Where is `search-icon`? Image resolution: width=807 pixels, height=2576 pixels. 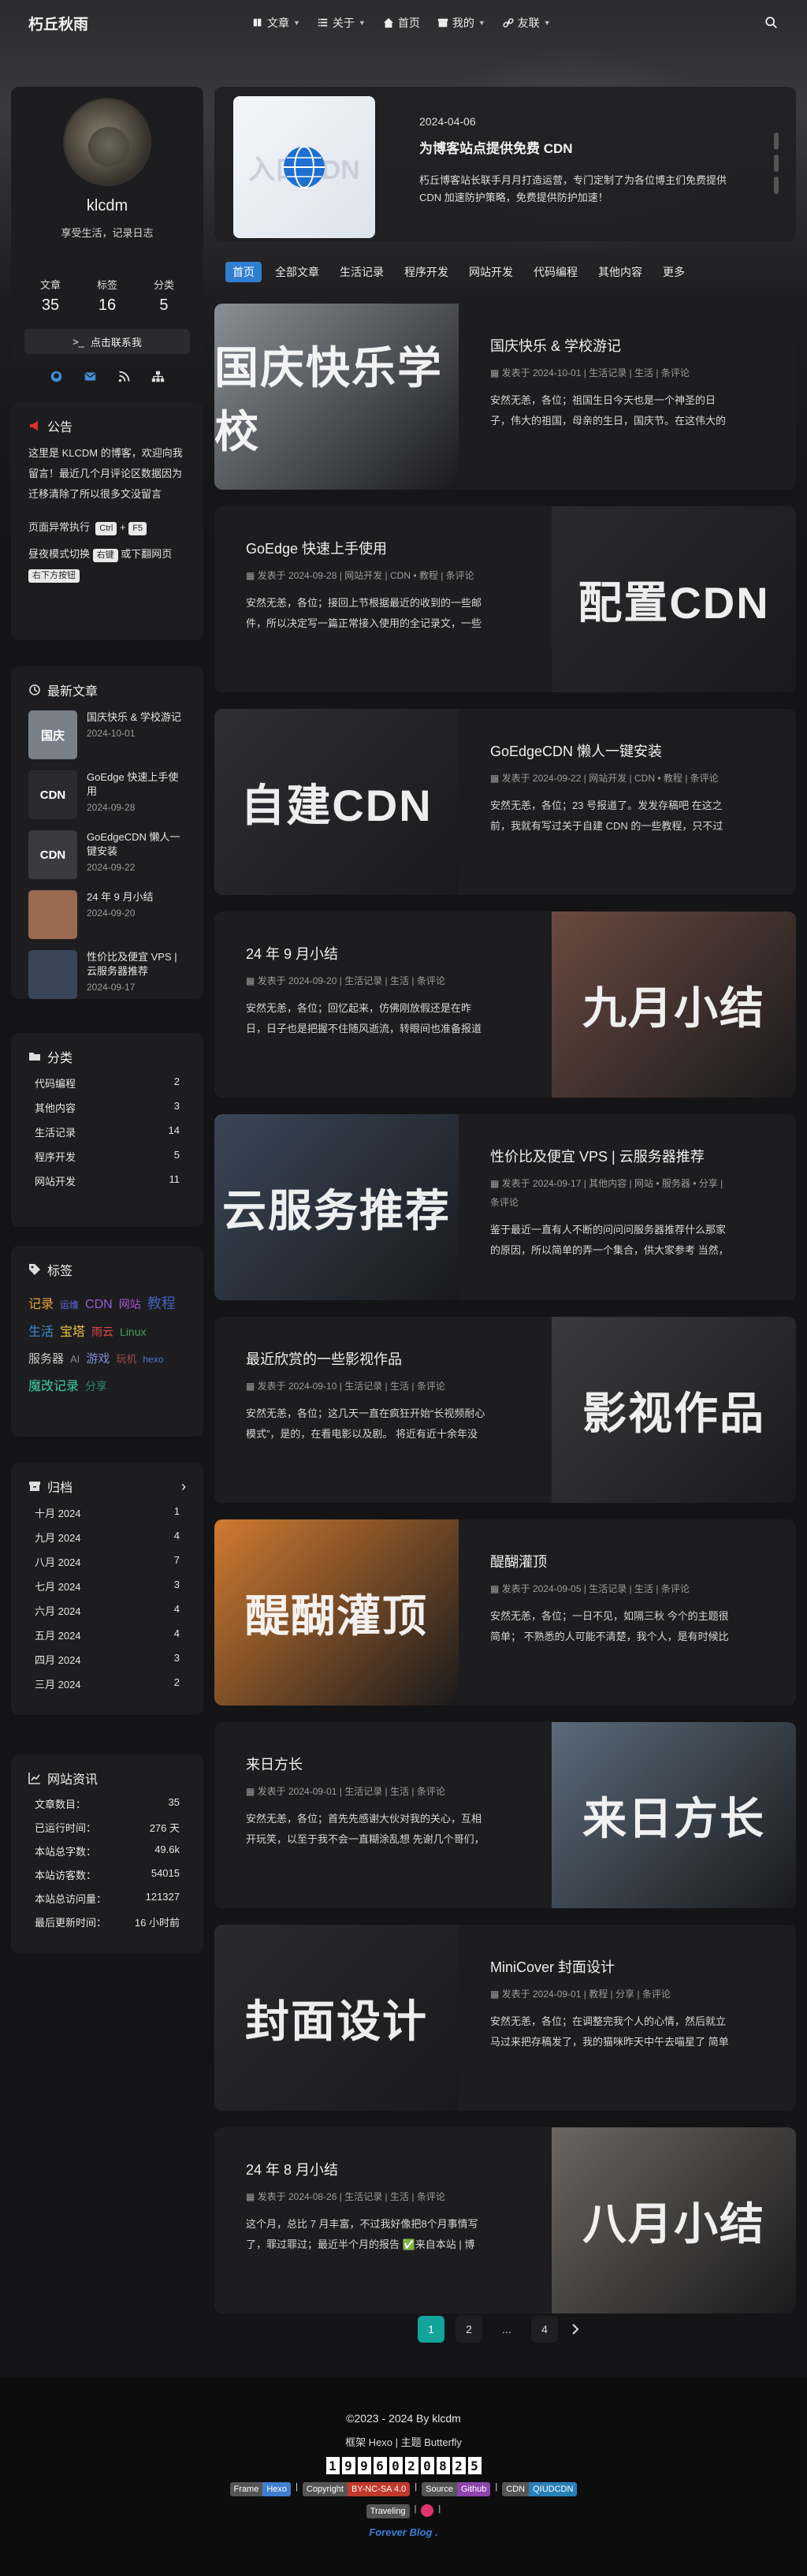
search-icon is located at coordinates (771, 23).